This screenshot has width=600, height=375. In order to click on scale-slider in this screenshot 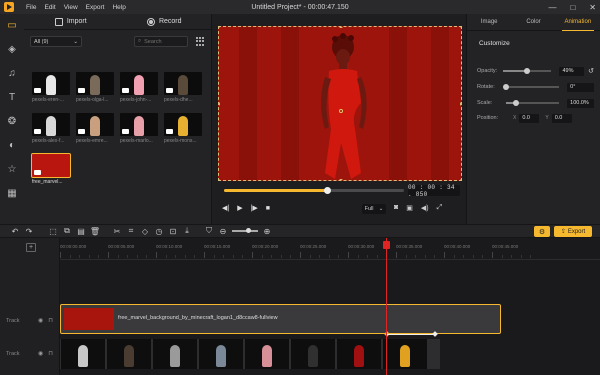, I will do `click(532, 103)`.